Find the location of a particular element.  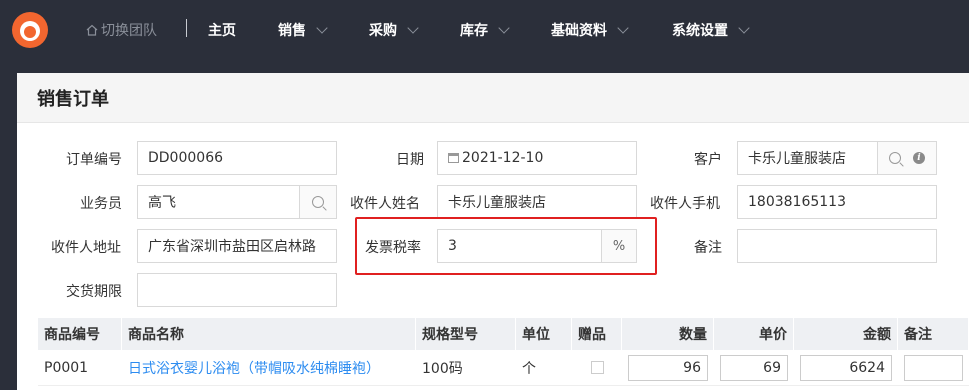

home-icon is located at coordinates (92, 30).